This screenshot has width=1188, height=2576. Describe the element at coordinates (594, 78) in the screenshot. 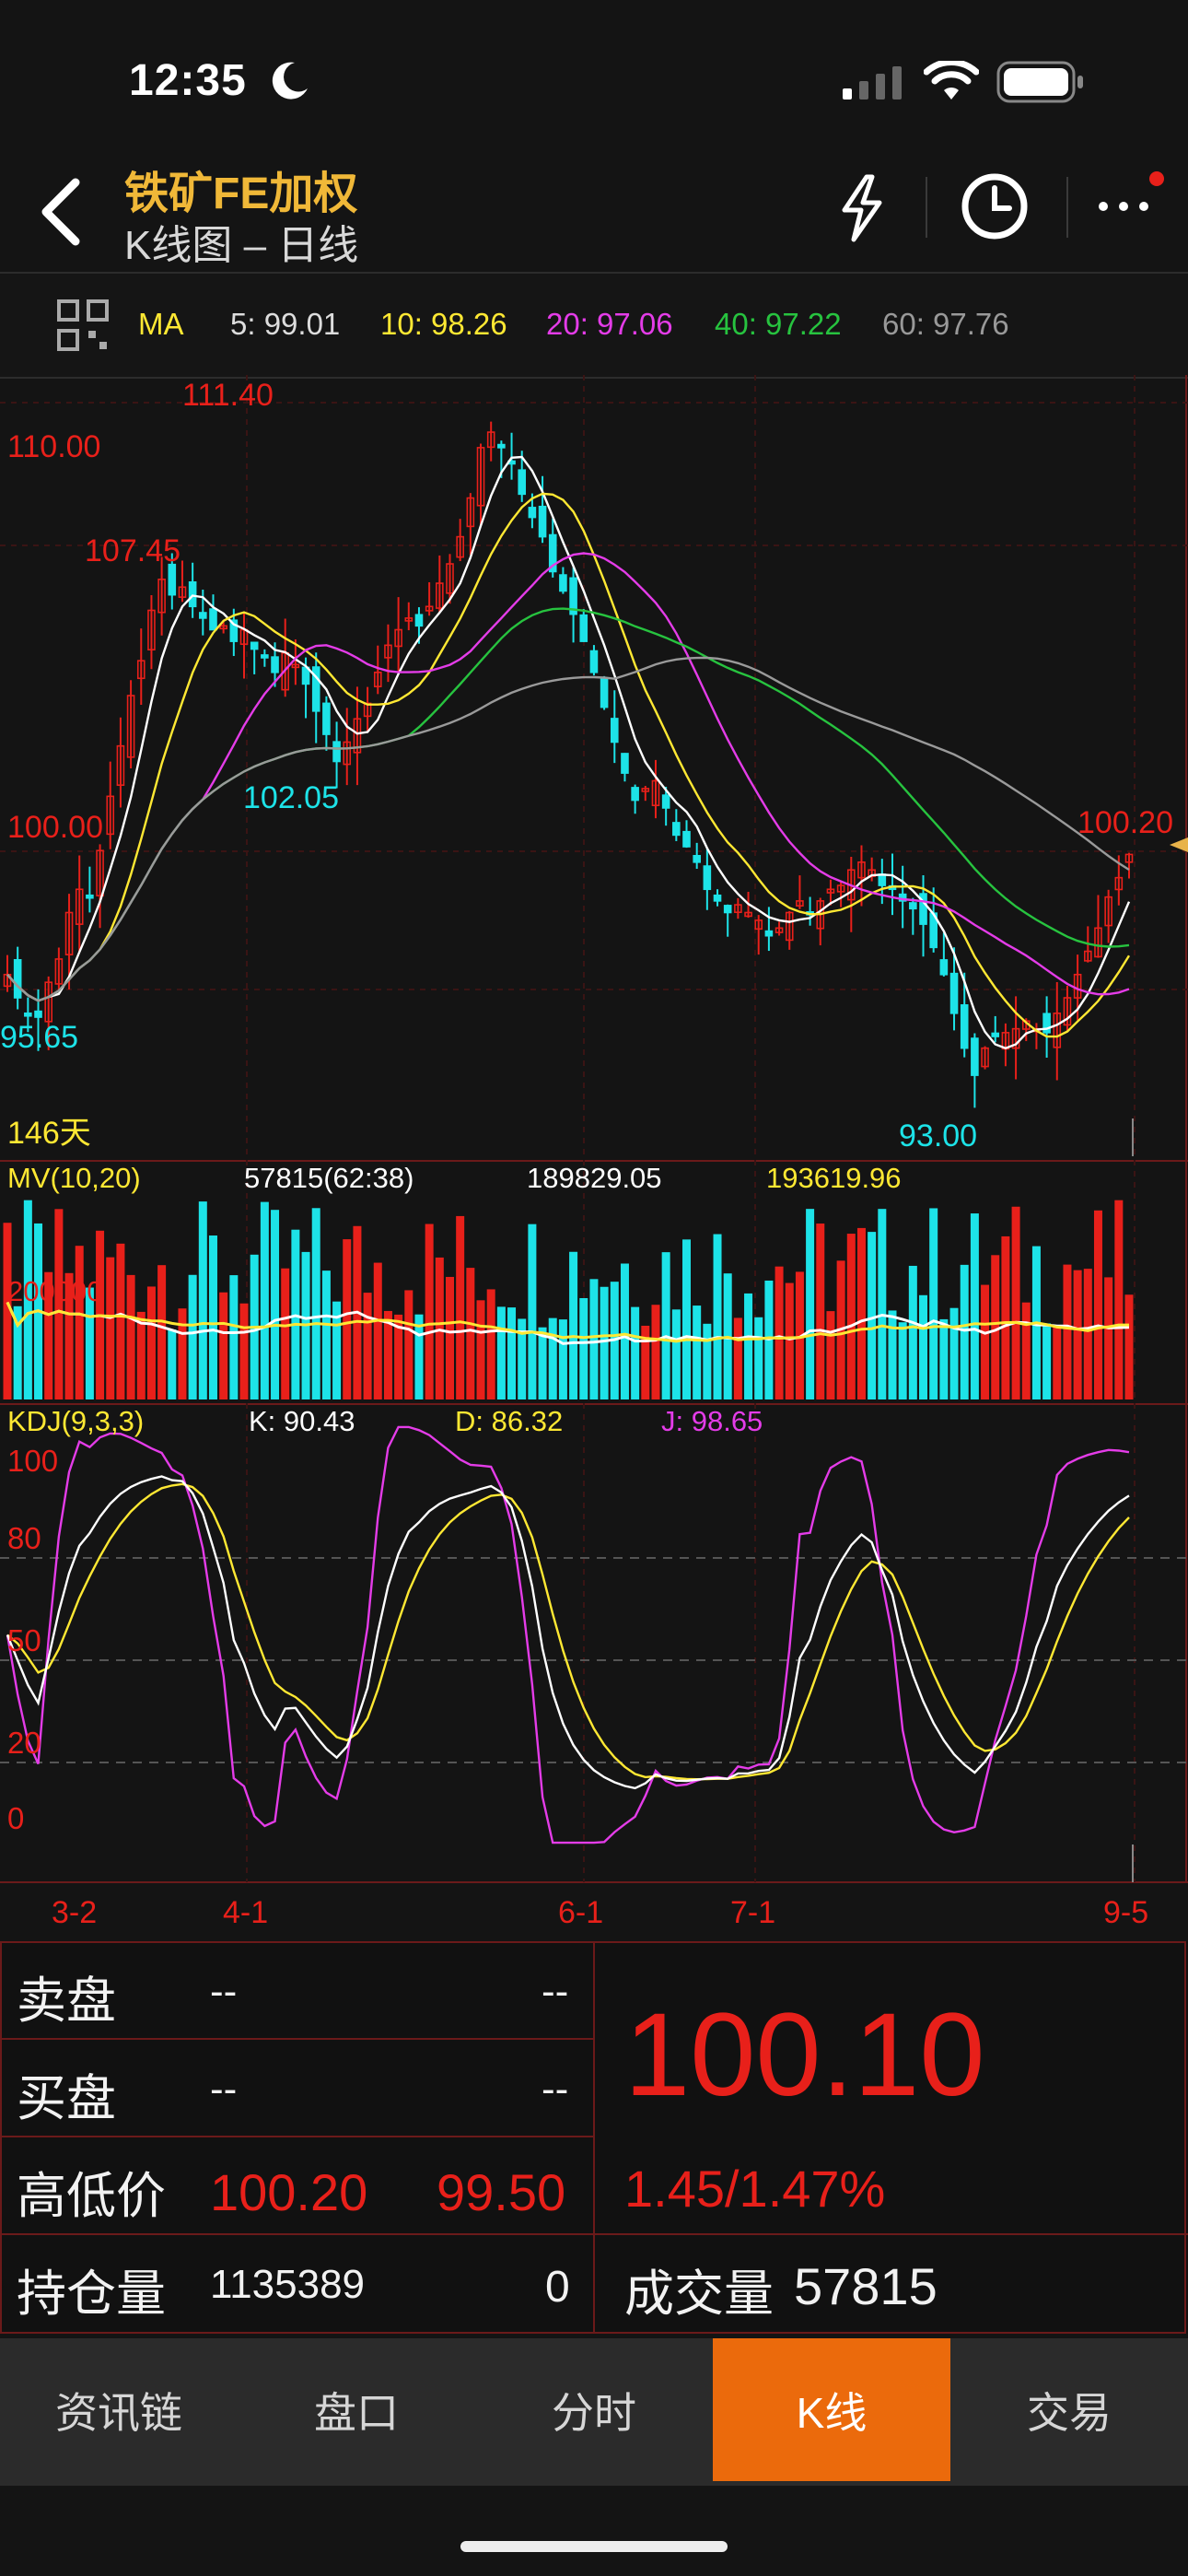

I see `status-bar: 12:35` at that location.